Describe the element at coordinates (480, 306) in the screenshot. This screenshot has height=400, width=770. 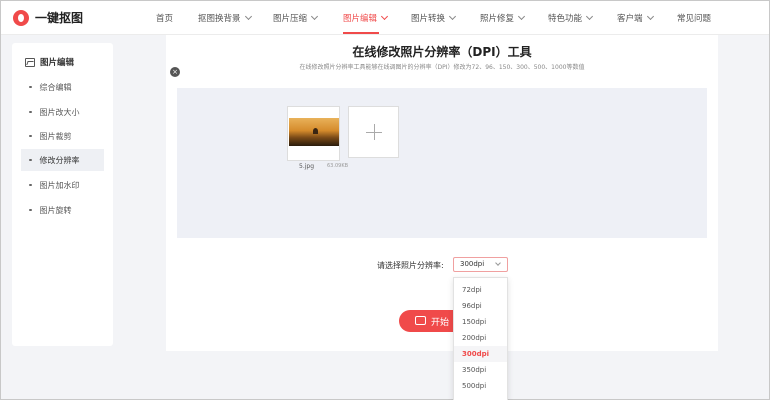
I see `dropdown-option-96dpi: 96dpi` at that location.